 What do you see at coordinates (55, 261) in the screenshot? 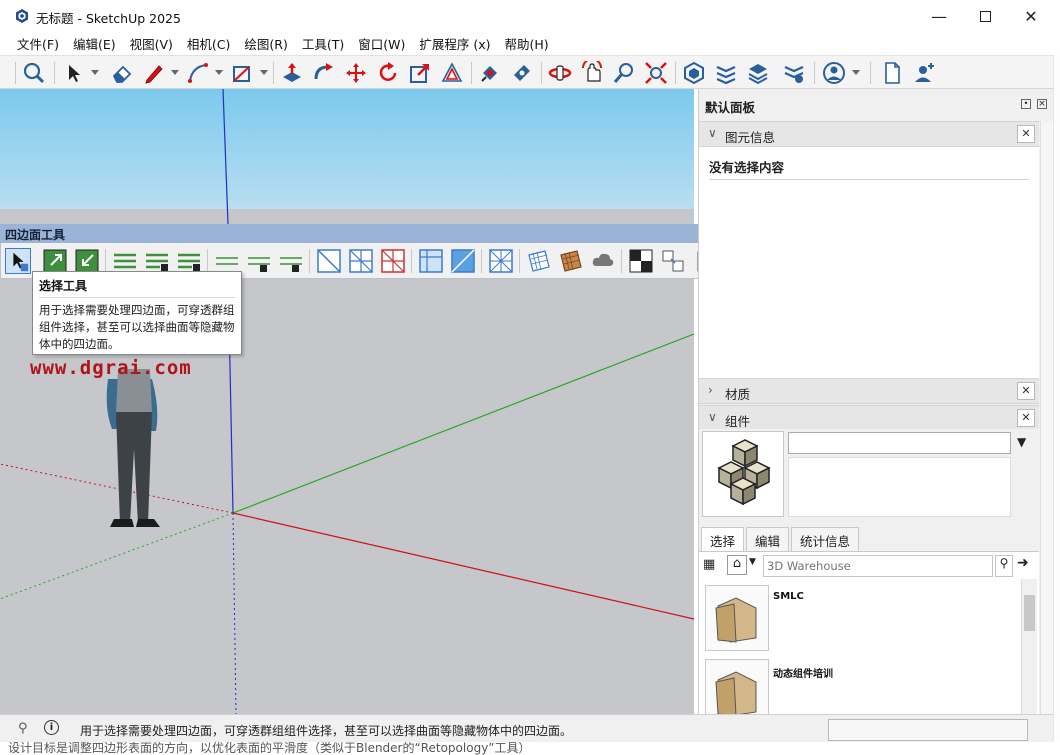
I see `quad-expand-icon` at bounding box center [55, 261].